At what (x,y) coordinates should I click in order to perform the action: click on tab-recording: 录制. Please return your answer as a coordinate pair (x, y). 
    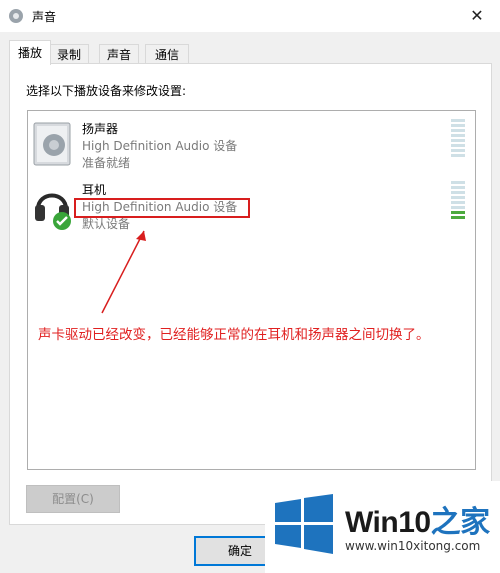
    Looking at the image, I should click on (69, 54).